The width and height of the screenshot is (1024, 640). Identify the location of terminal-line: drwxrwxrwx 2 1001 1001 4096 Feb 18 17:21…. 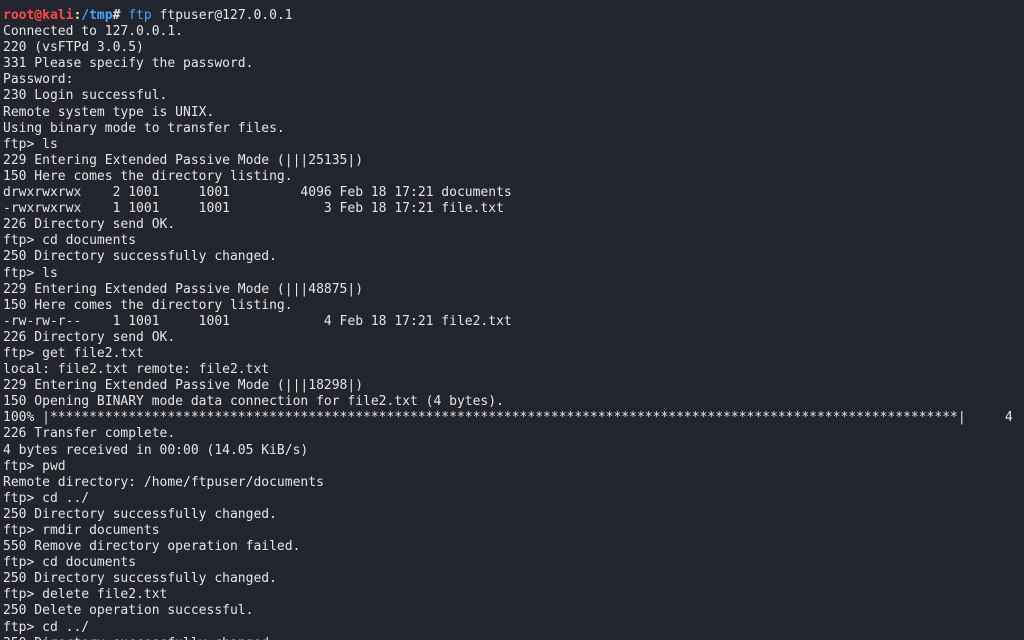
(257, 193).